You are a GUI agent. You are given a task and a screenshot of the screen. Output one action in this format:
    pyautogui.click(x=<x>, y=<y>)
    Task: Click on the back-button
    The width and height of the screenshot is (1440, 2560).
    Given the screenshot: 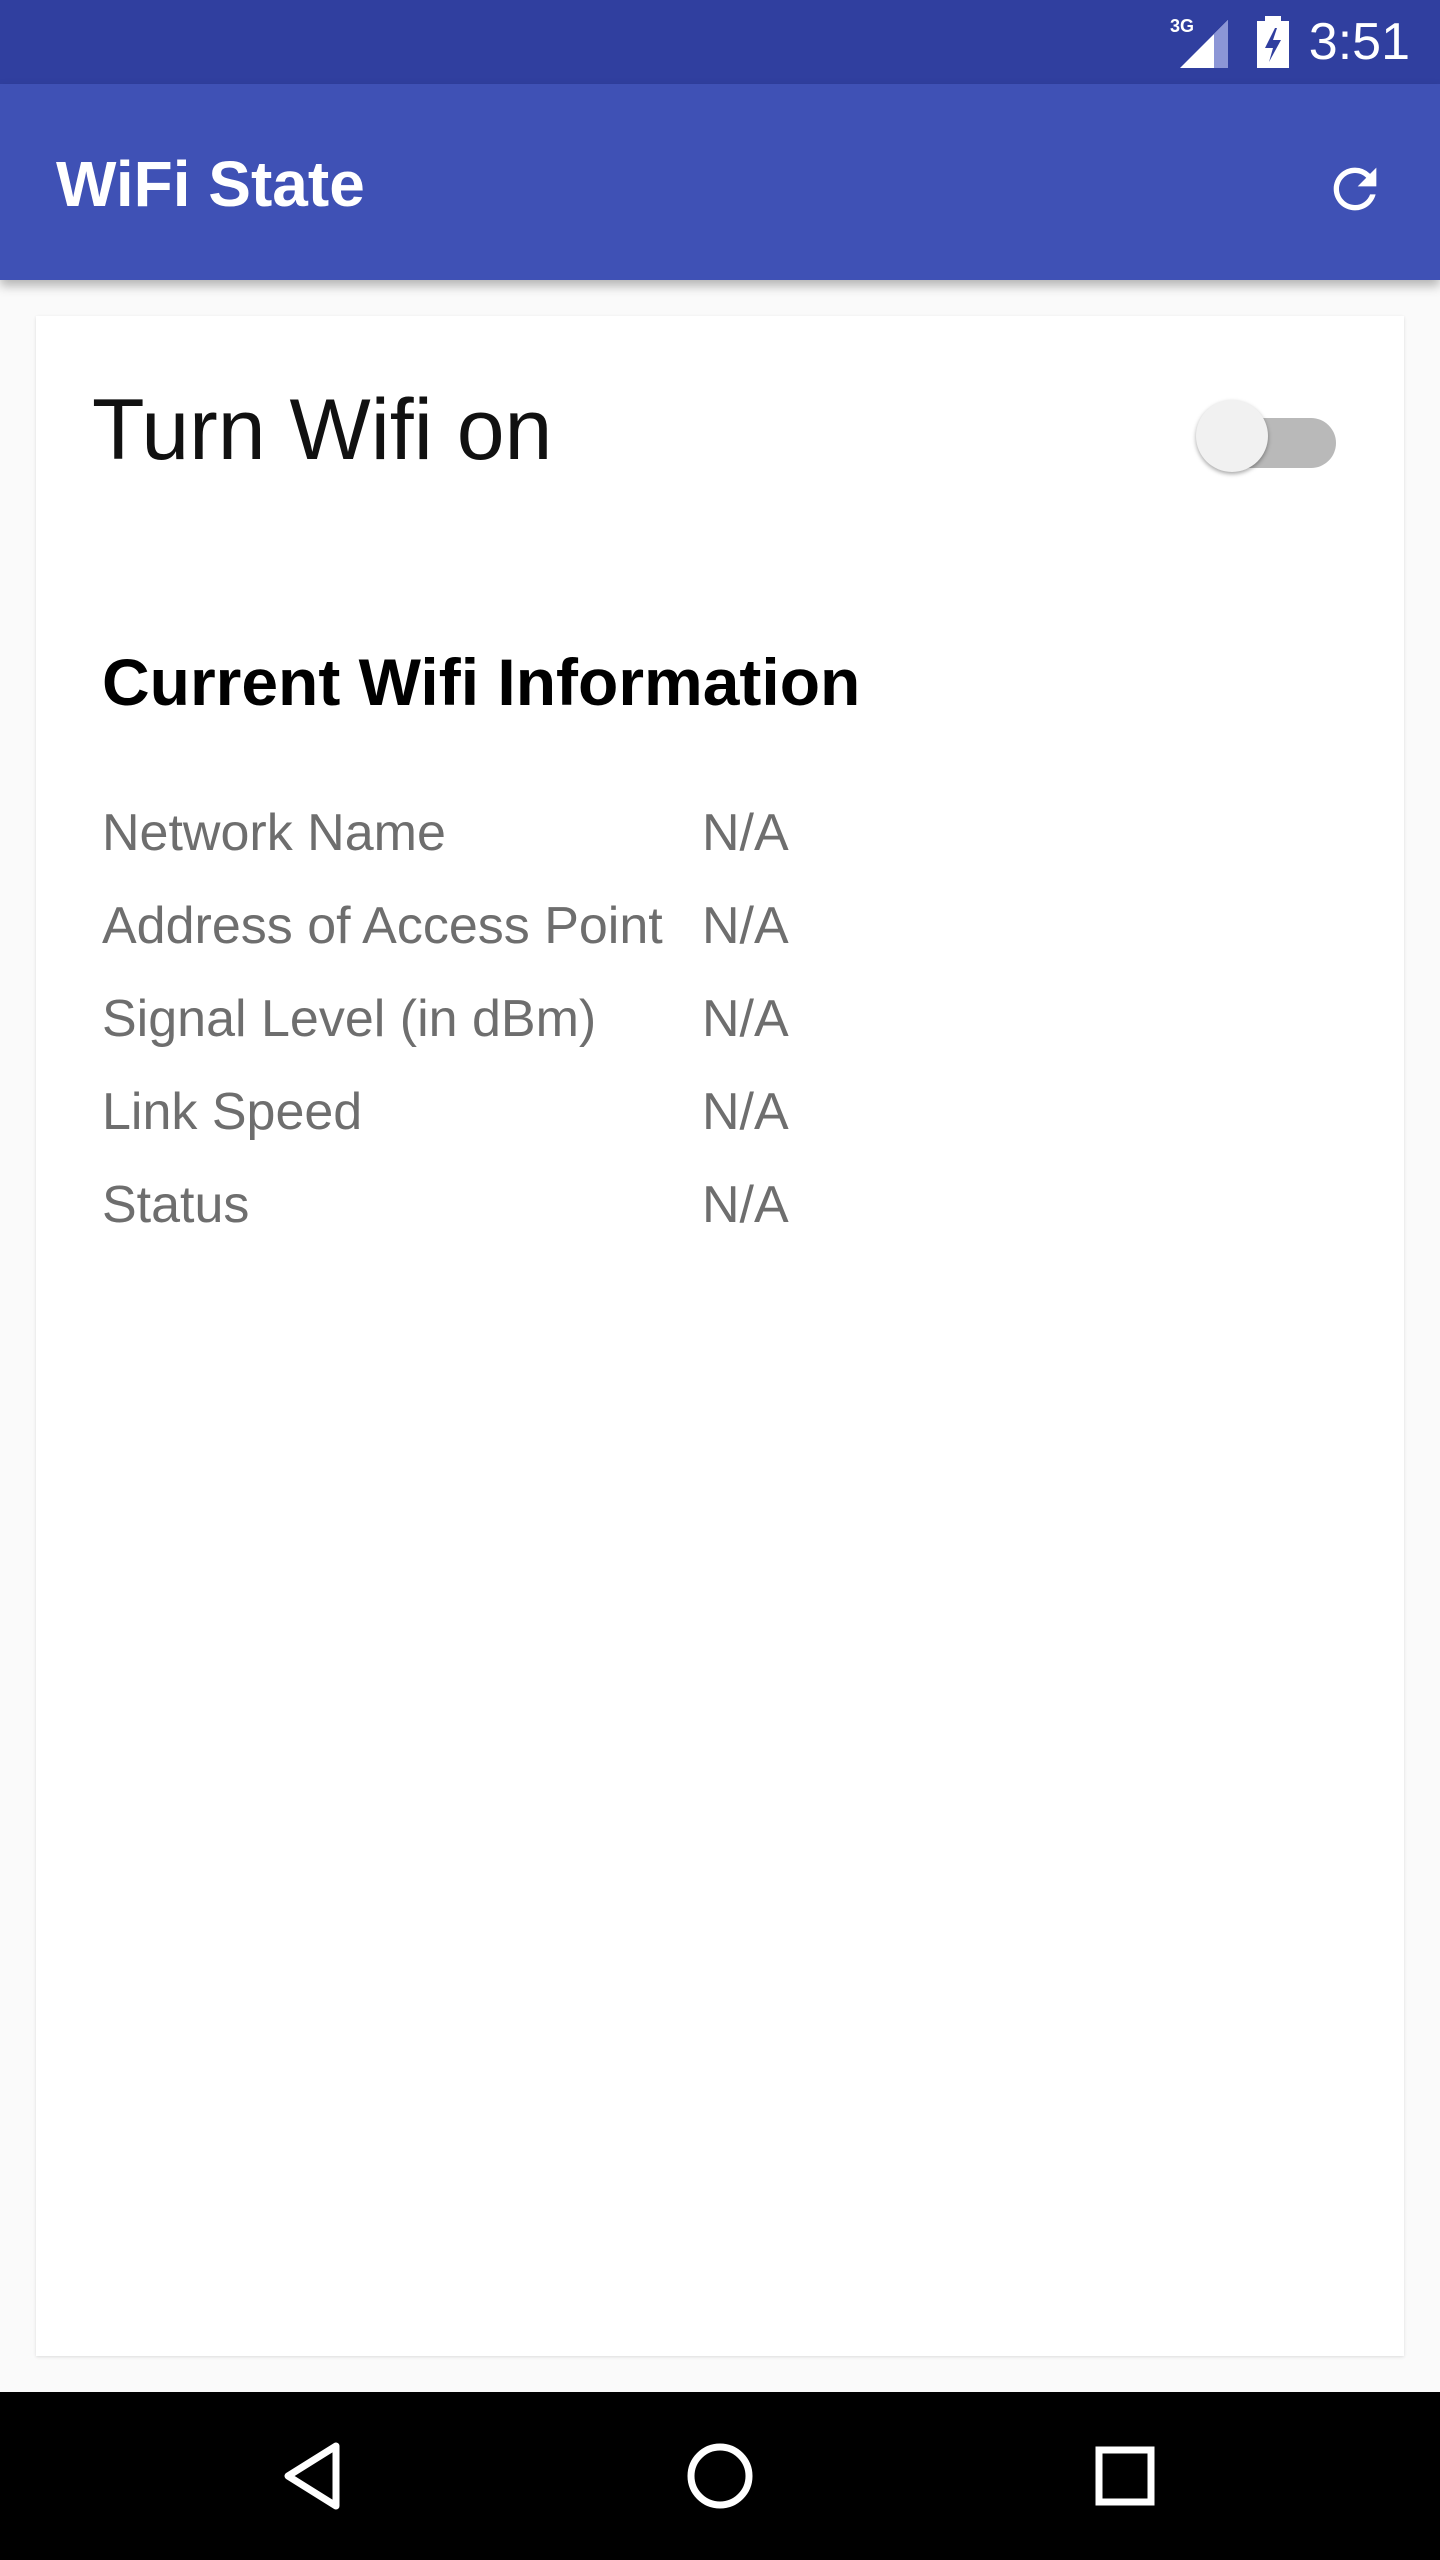 What is the action you would take?
    pyautogui.click(x=314, y=2476)
    